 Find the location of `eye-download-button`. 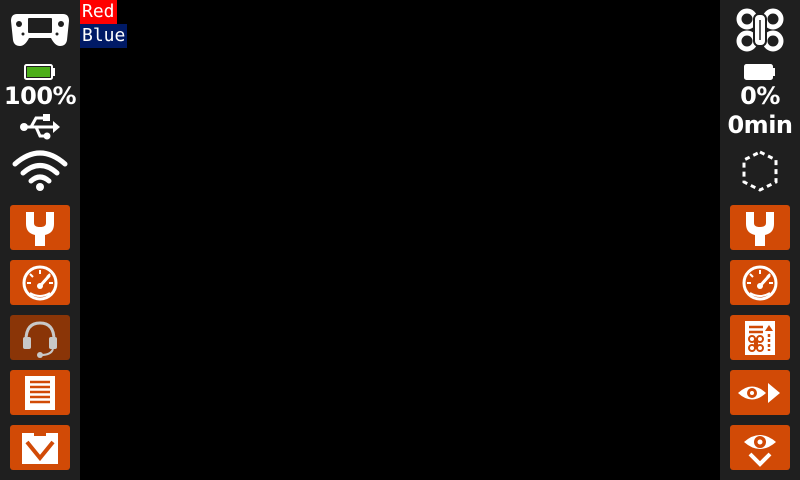

eye-download-button is located at coordinates (760, 447).